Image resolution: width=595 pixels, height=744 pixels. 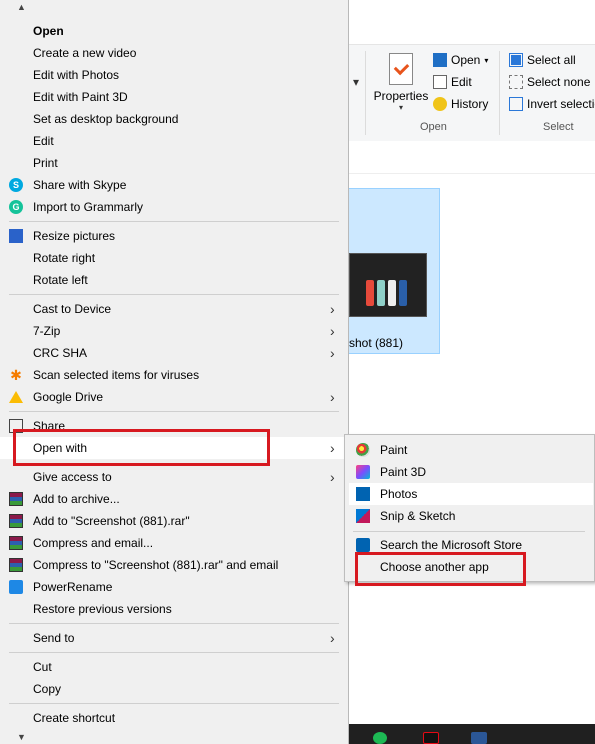 What do you see at coordinates (60, 353) in the screenshot?
I see `menu-item-label: CRC SHA` at bounding box center [60, 353].